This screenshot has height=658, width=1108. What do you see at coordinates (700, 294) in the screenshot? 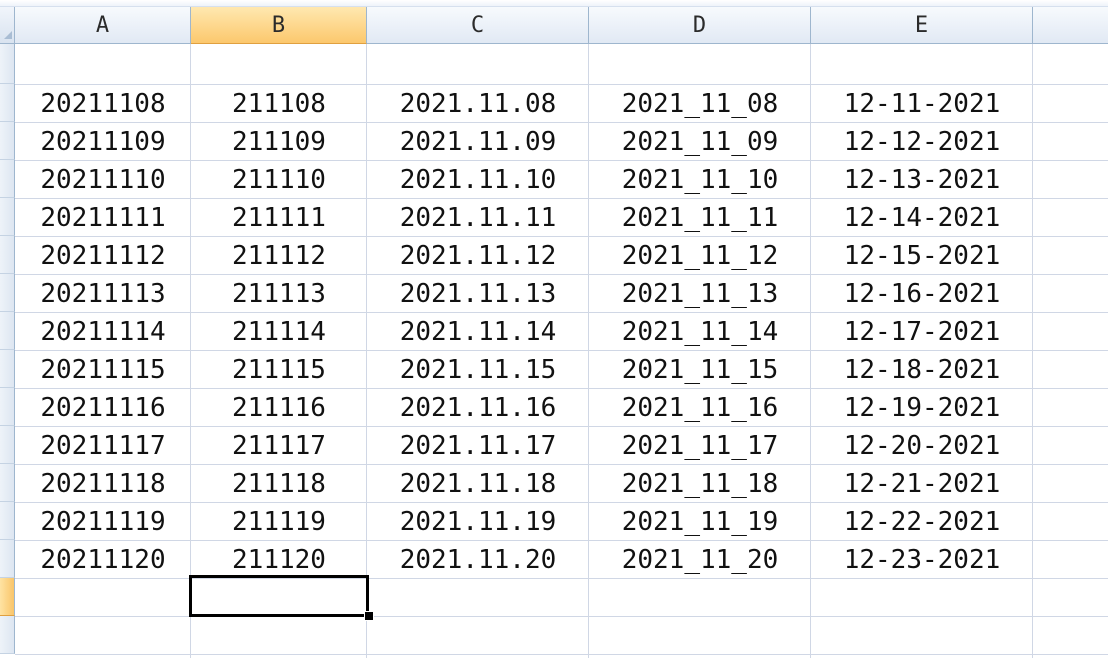
I see `table-cell-d: 2021_11_13` at bounding box center [700, 294].